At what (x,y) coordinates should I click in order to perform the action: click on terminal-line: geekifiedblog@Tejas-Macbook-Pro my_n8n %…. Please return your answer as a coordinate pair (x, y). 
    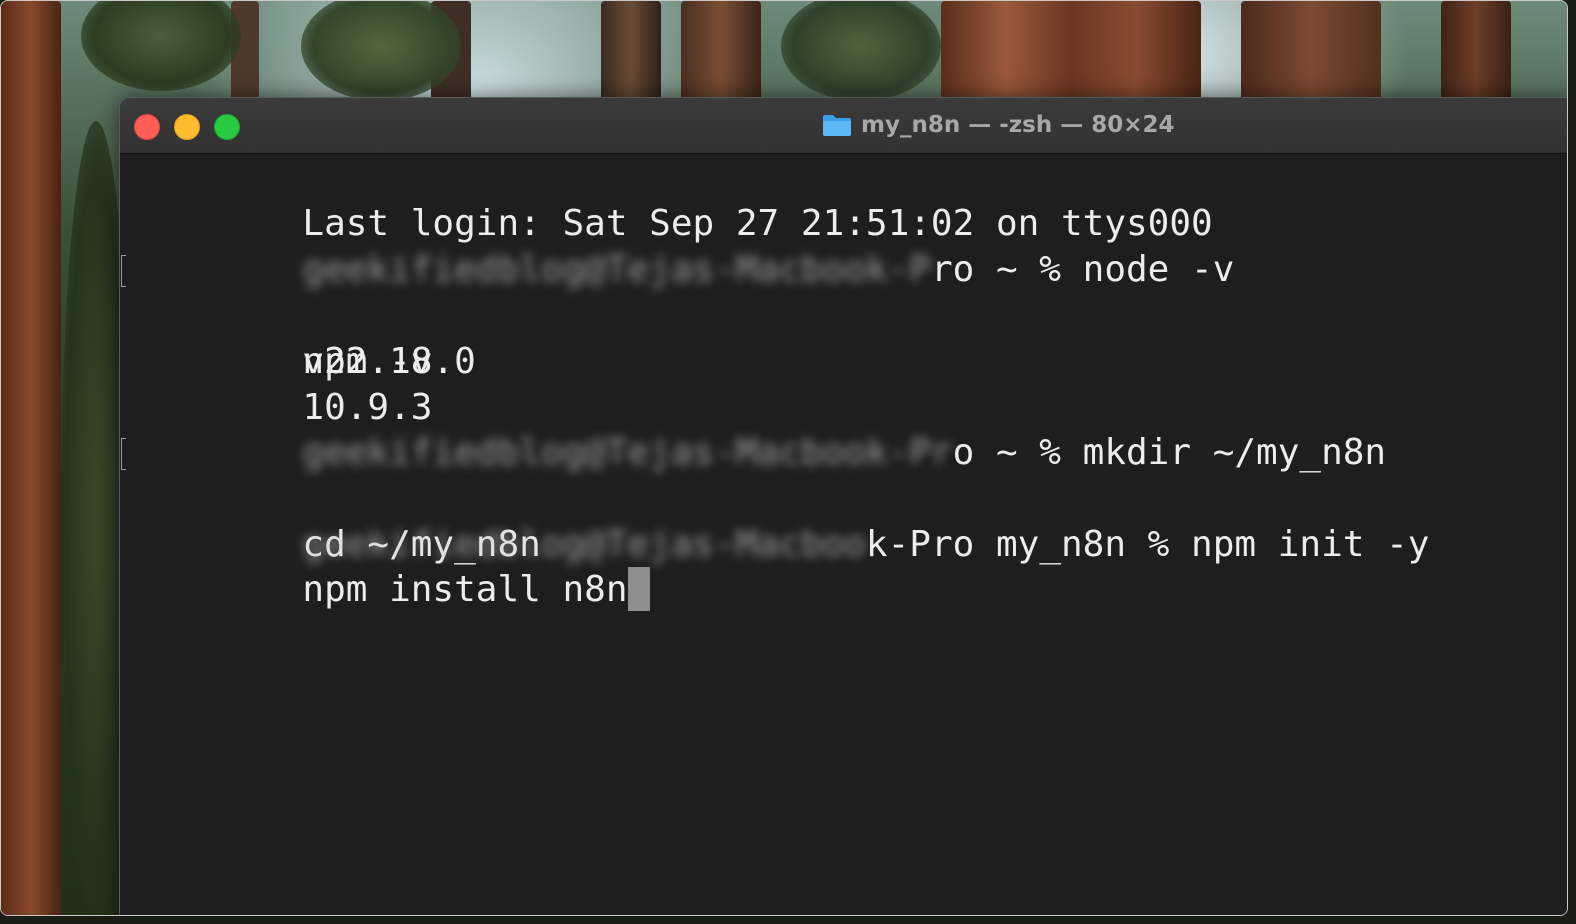
    Looking at the image, I should click on (779, 520).